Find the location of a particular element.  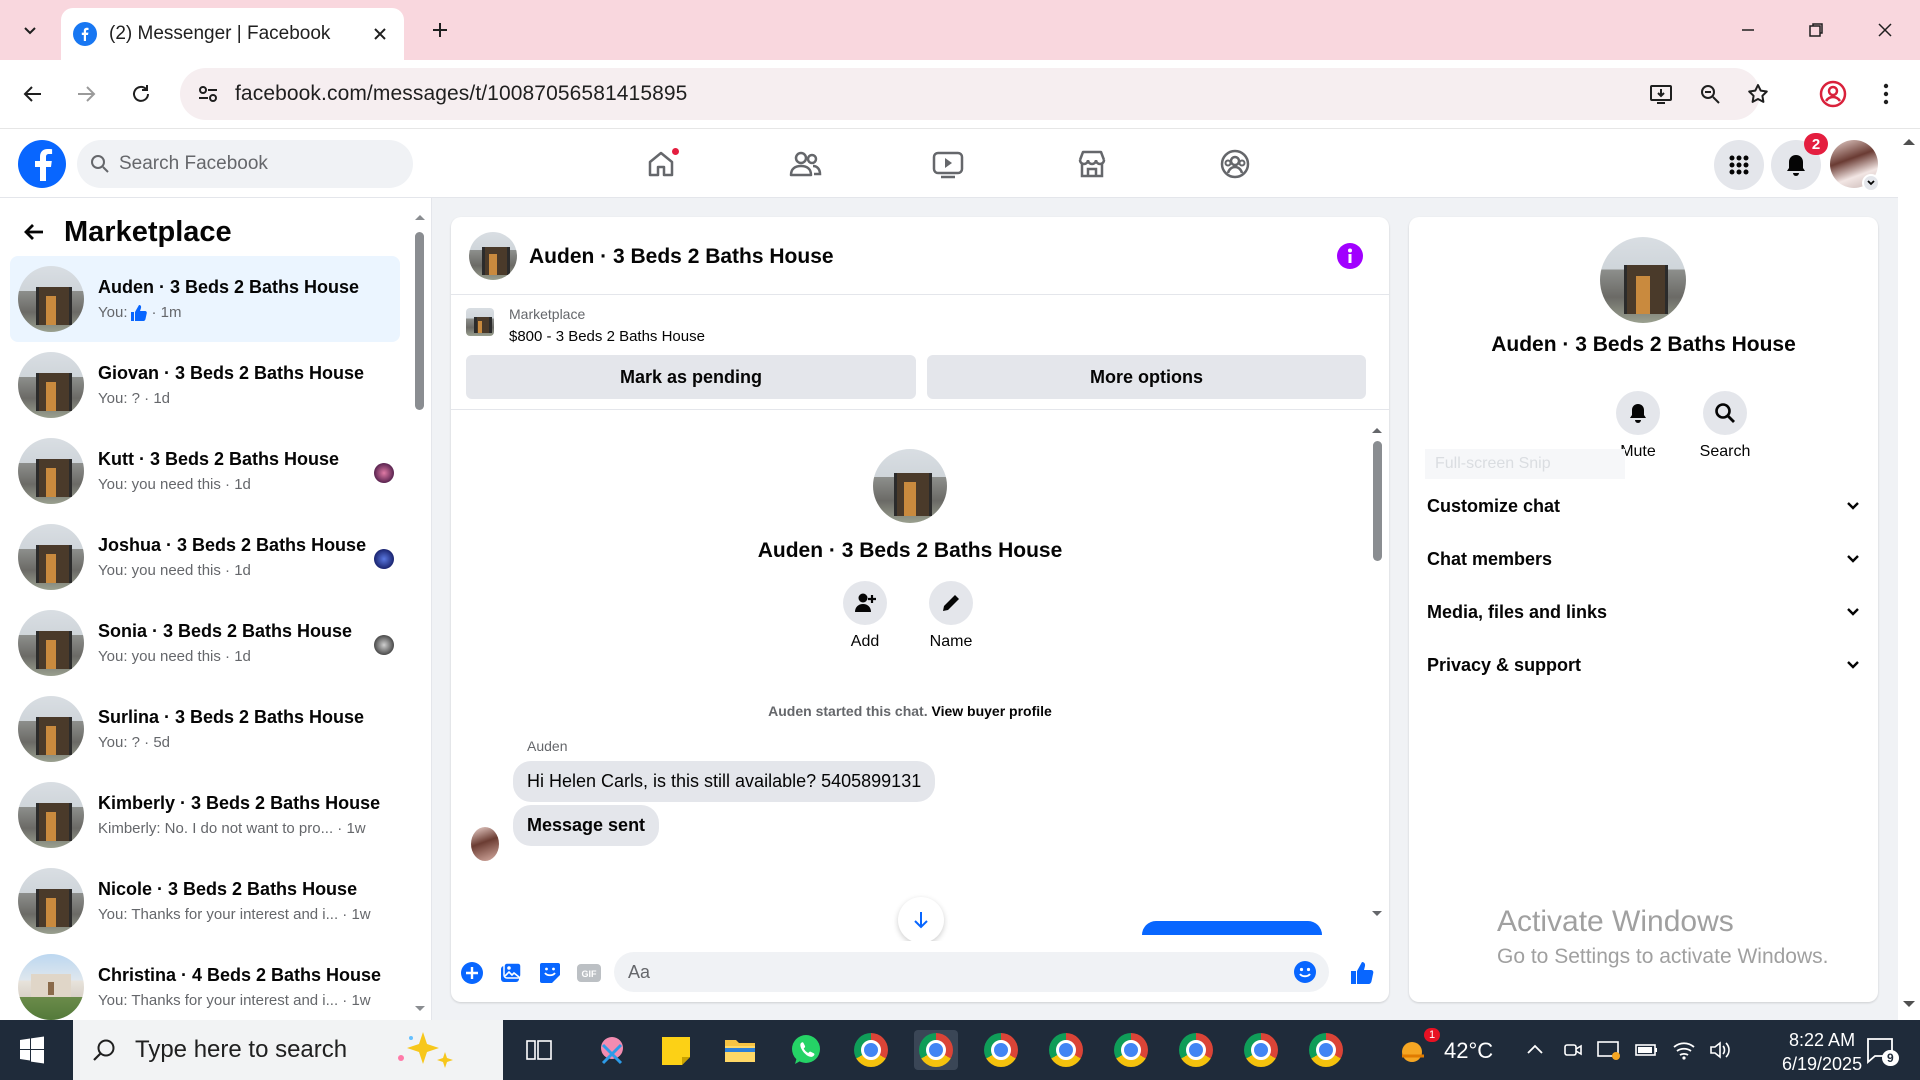

gif-button: GIF is located at coordinates (589, 973).